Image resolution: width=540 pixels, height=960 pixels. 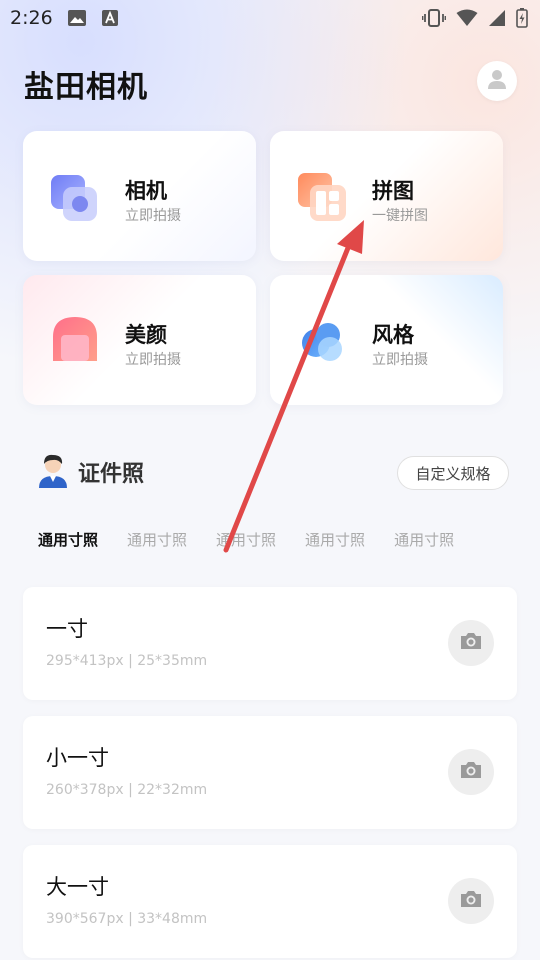 I want to click on user-icon, so click(x=497, y=81).